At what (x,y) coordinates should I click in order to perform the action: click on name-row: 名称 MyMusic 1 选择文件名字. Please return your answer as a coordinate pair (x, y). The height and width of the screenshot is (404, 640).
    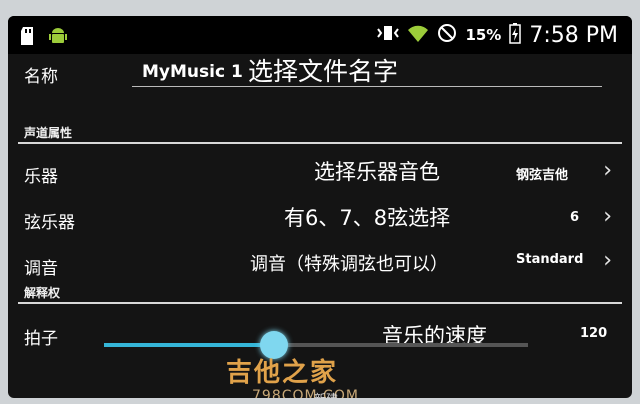
    Looking at the image, I should click on (320, 76).